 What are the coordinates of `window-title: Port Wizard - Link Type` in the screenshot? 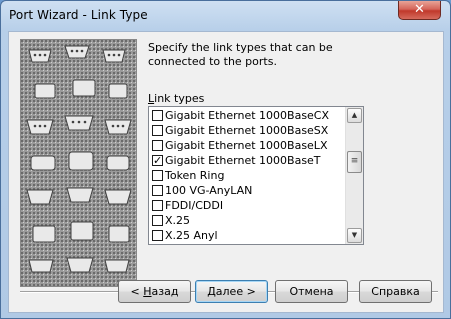 It's located at (78, 15).